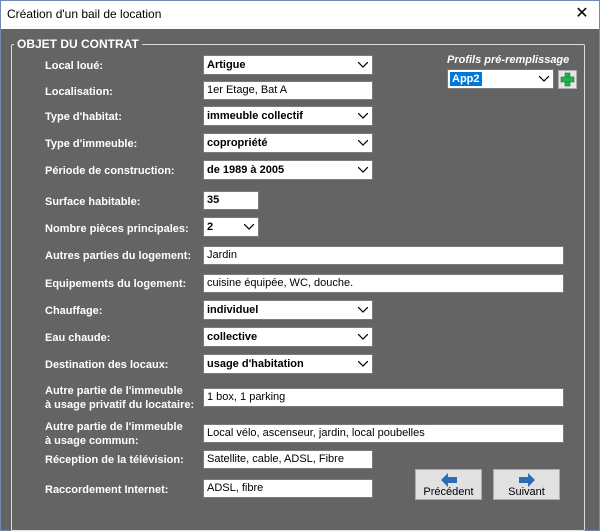 The width and height of the screenshot is (600, 531). I want to click on chauffage-value: individuel, so click(233, 310).